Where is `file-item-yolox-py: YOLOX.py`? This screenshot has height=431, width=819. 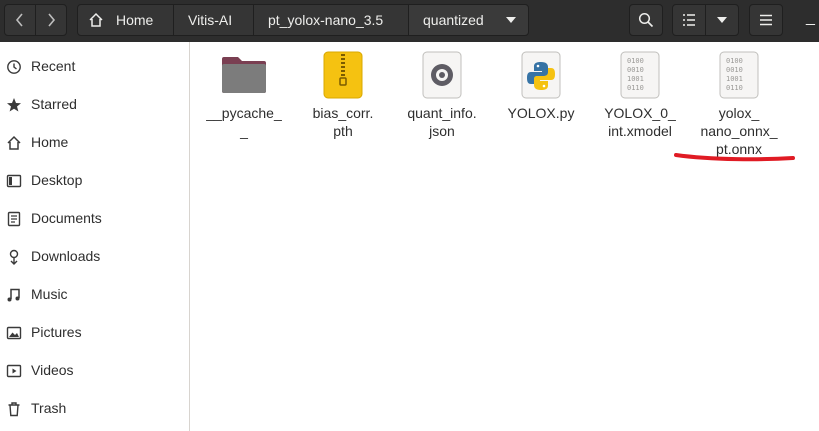
file-item-yolox-py: YOLOX.py is located at coordinates (541, 104).